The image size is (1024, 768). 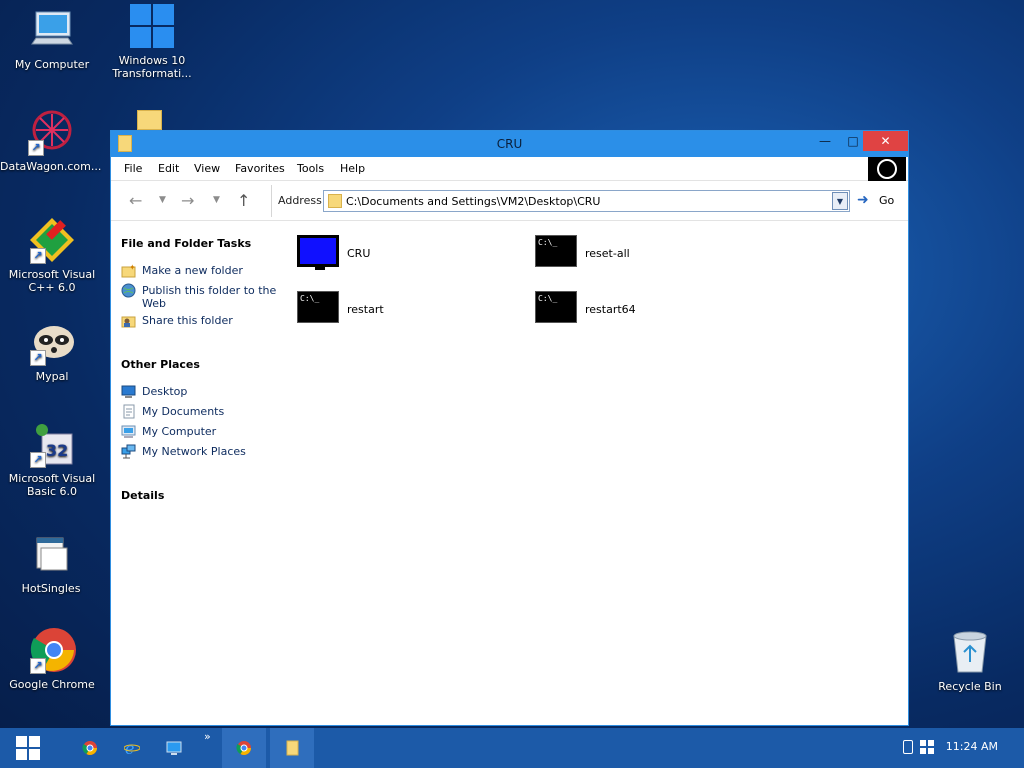 I want to click on file-name: CRU, so click(x=359, y=253).